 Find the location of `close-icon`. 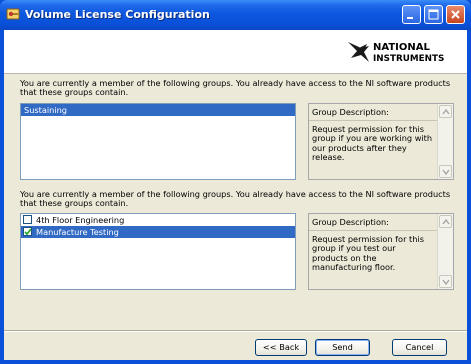

close-icon is located at coordinates (455, 14).